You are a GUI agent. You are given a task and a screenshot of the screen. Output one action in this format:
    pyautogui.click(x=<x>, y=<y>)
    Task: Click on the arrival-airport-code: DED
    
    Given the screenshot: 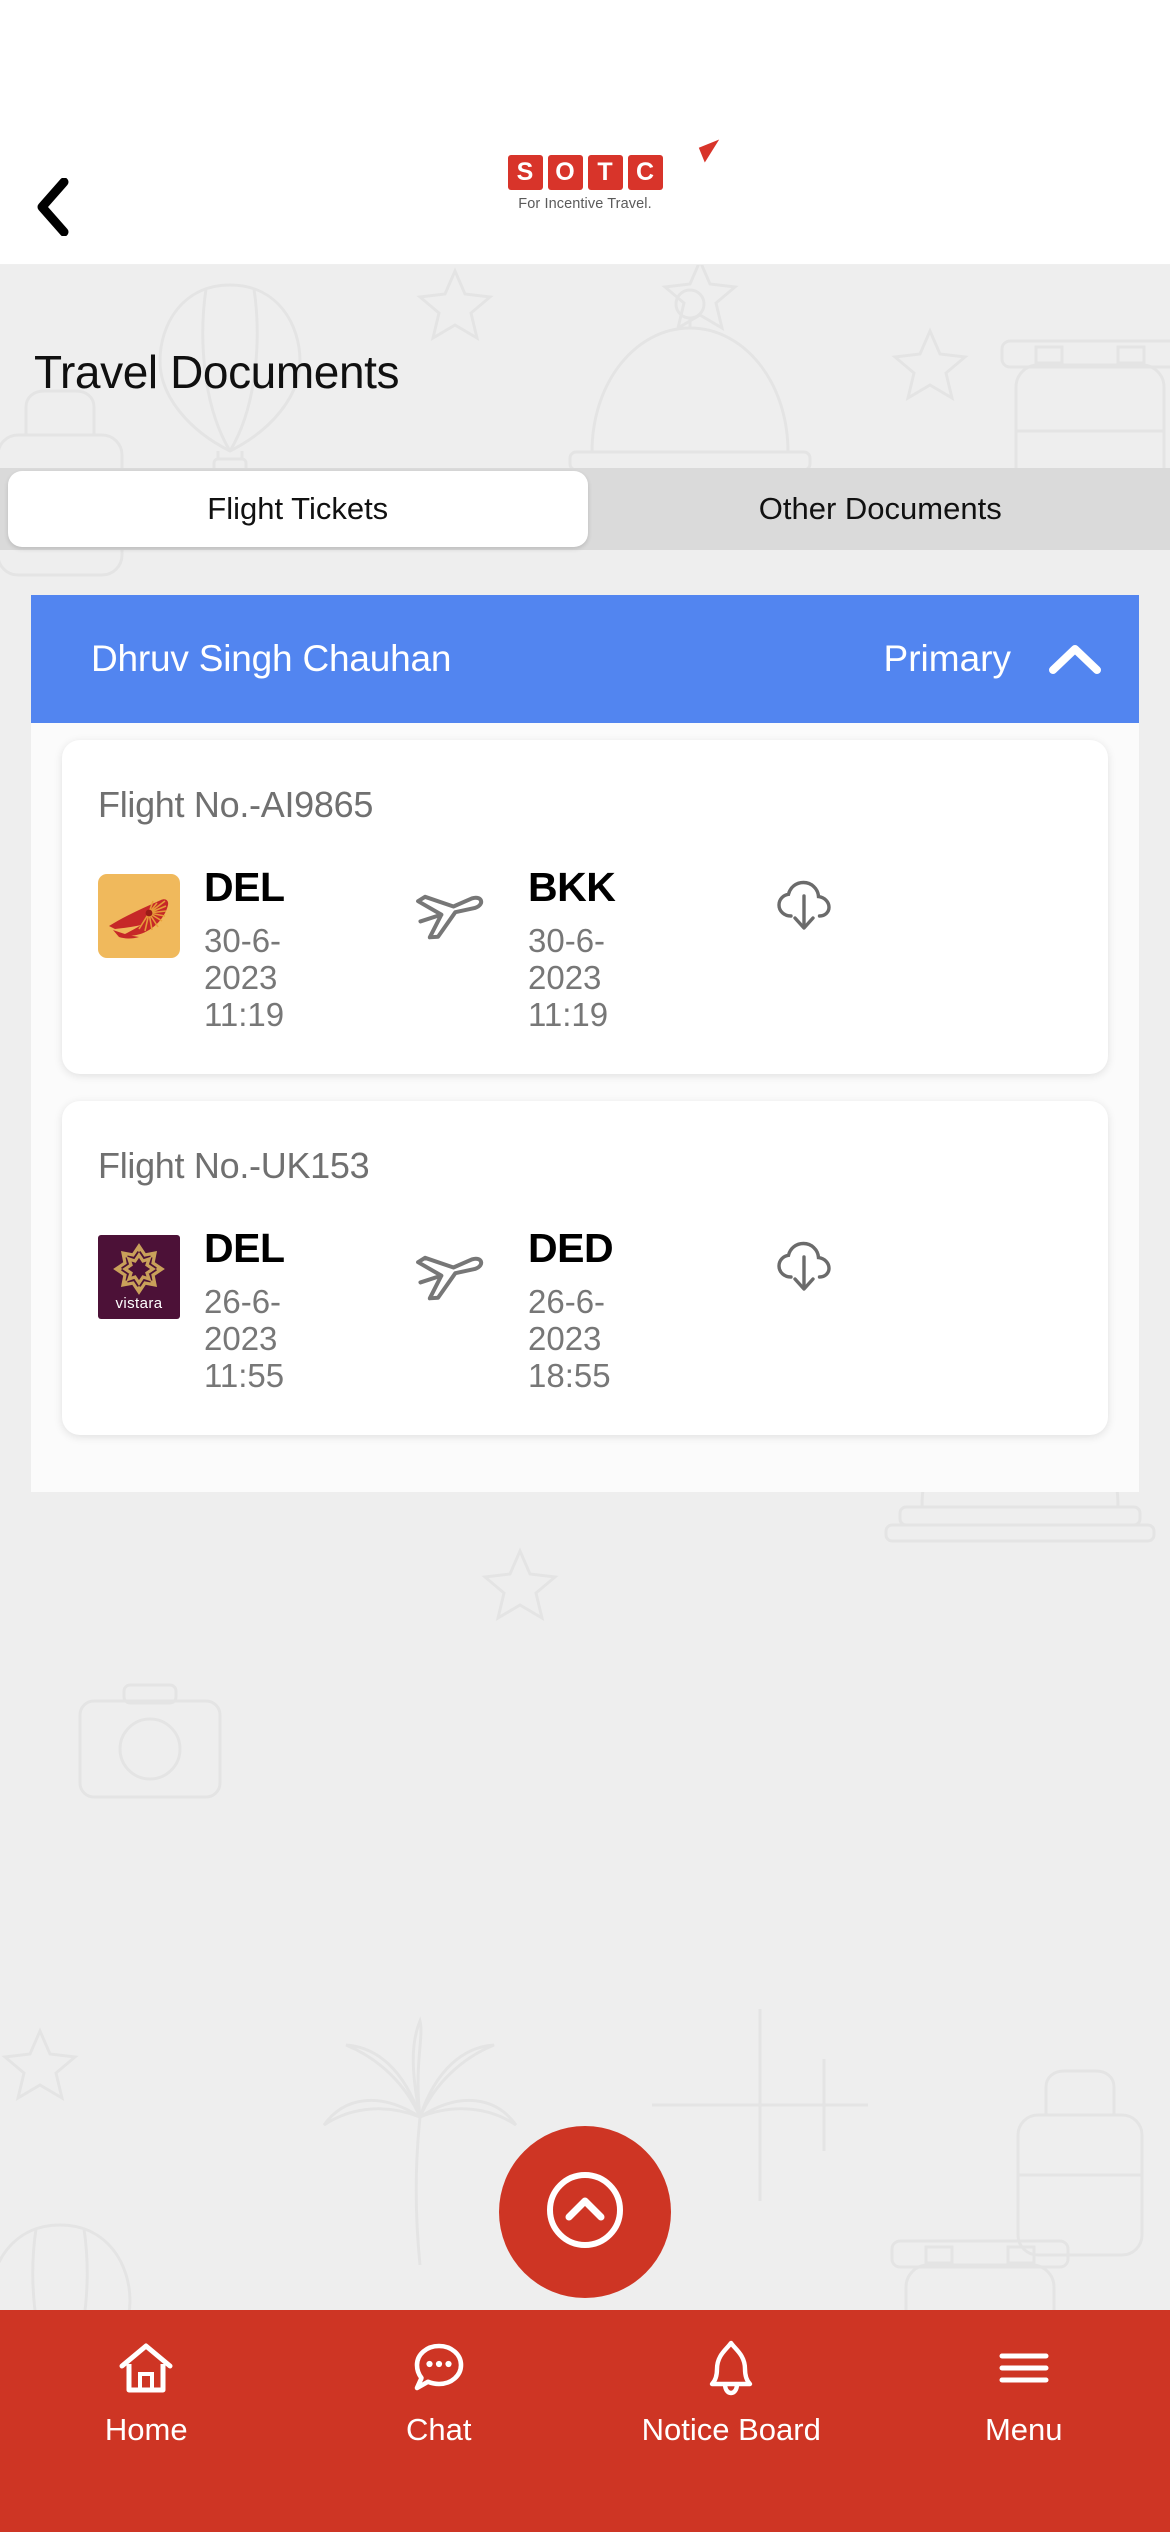 What is the action you would take?
    pyautogui.click(x=571, y=1247)
    